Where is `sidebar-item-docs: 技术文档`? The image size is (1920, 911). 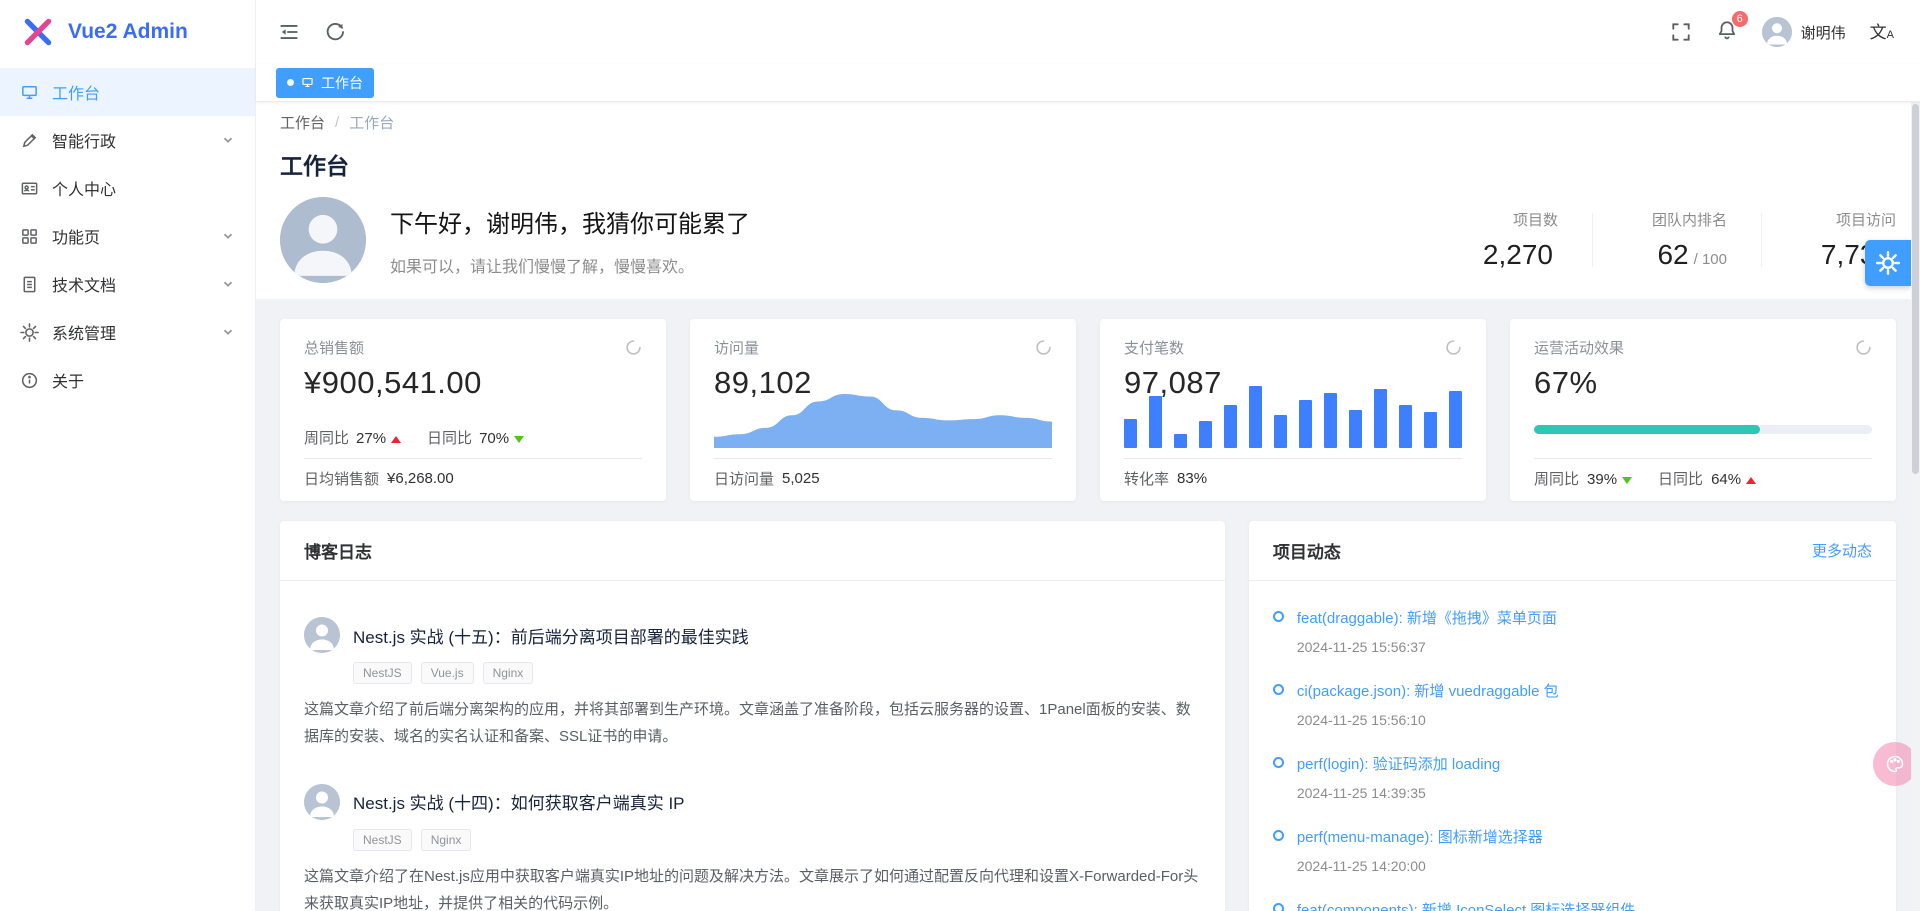 sidebar-item-docs: 技术文档 is located at coordinates (127, 284).